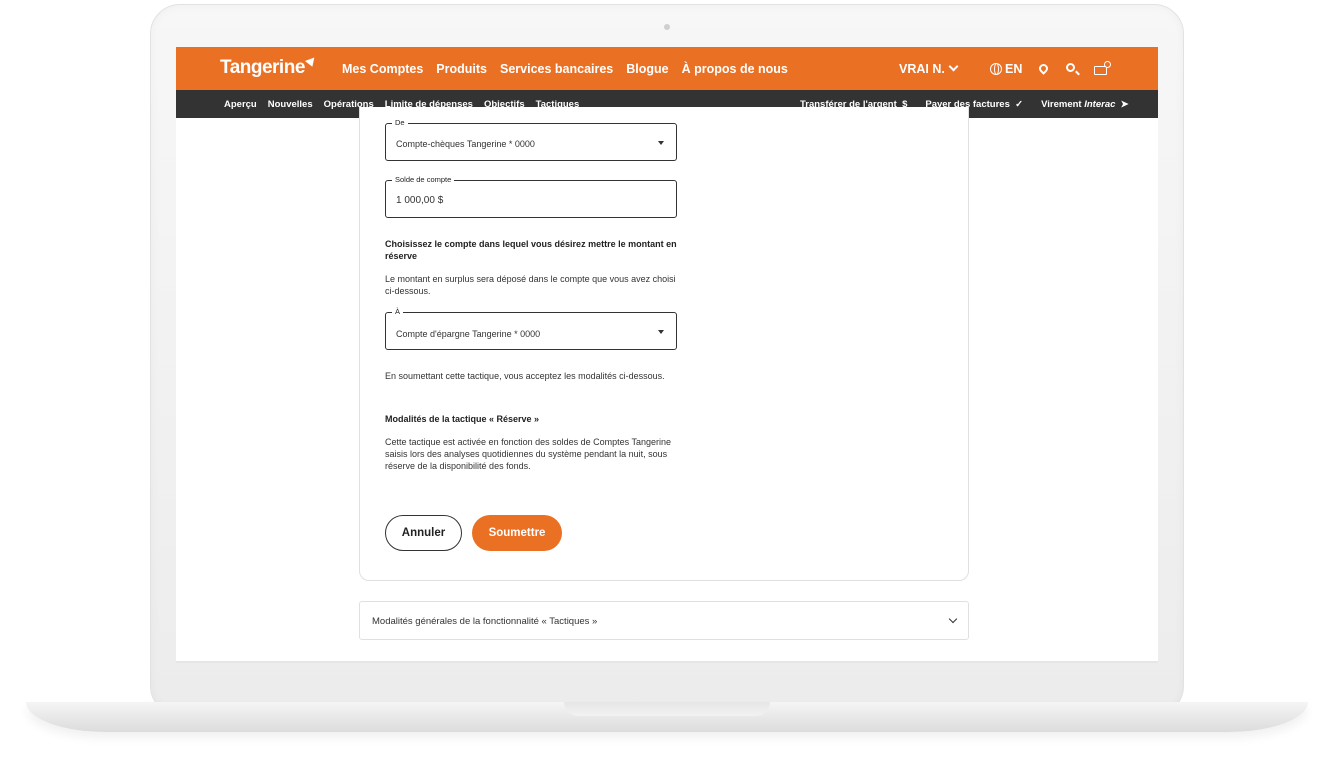 This screenshot has height=766, width=1330. Describe the element at coordinates (1014, 69) in the screenshot. I see `language-label: EN` at that location.